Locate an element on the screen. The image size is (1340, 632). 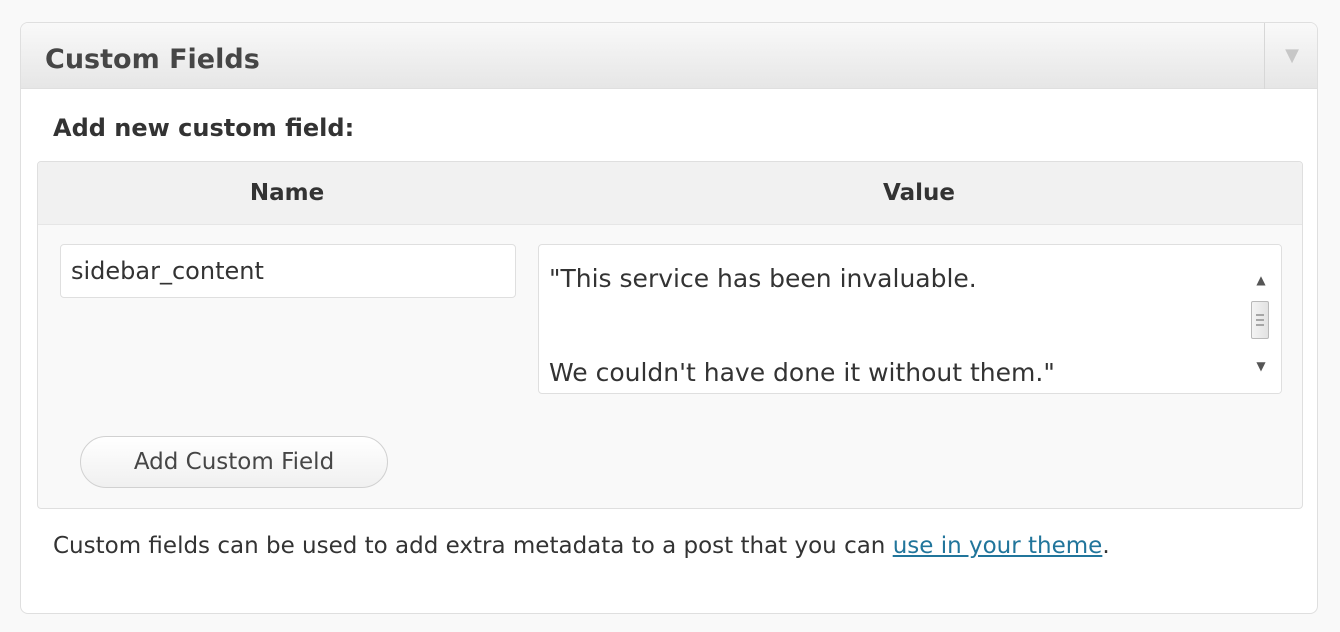
scrollbar-thumb is located at coordinates (1260, 320).